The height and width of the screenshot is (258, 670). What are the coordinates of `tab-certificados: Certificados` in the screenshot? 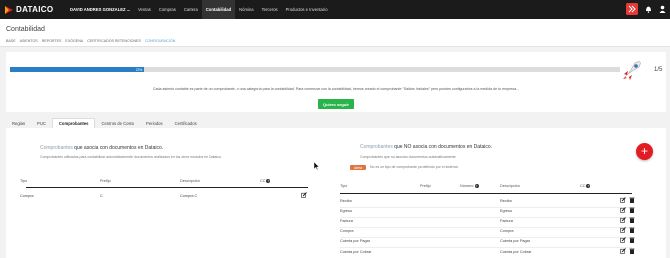 It's located at (186, 123).